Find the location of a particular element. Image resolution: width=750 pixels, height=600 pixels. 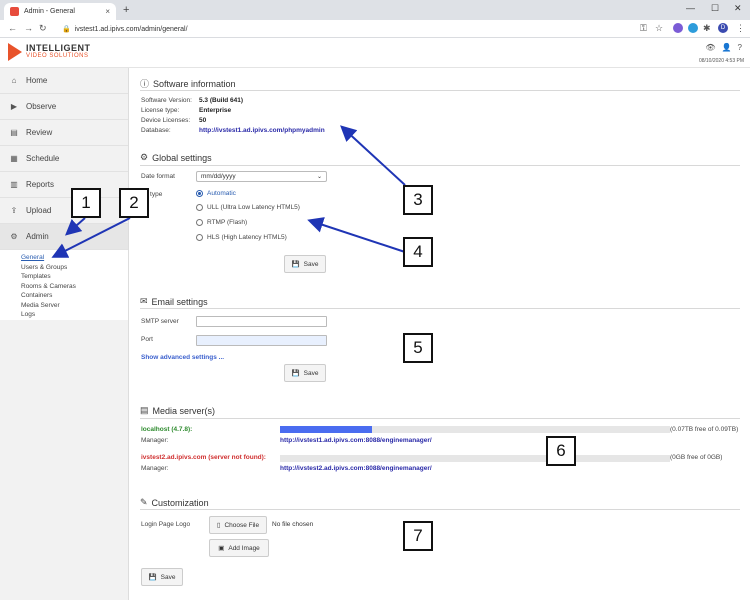

submenu-users-groups: Users & Groups is located at coordinates (74, 268).